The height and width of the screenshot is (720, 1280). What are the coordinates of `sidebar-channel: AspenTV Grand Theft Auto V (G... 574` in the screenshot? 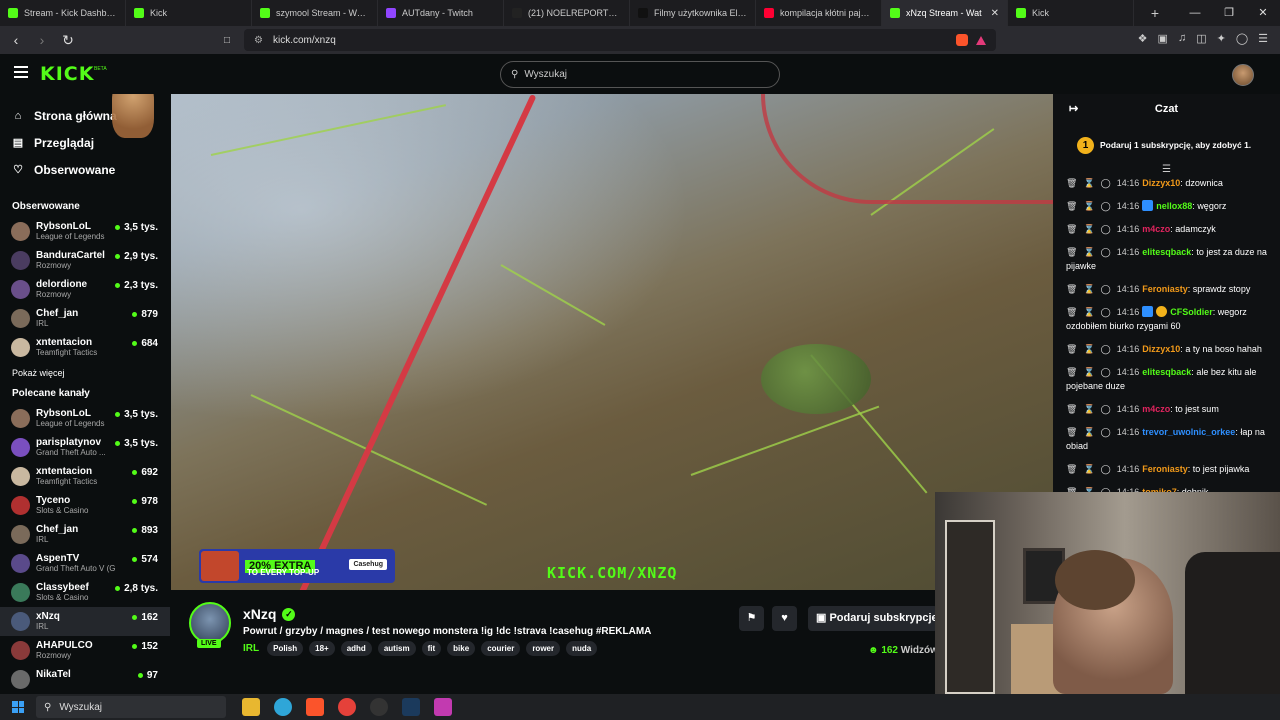 It's located at (85, 563).